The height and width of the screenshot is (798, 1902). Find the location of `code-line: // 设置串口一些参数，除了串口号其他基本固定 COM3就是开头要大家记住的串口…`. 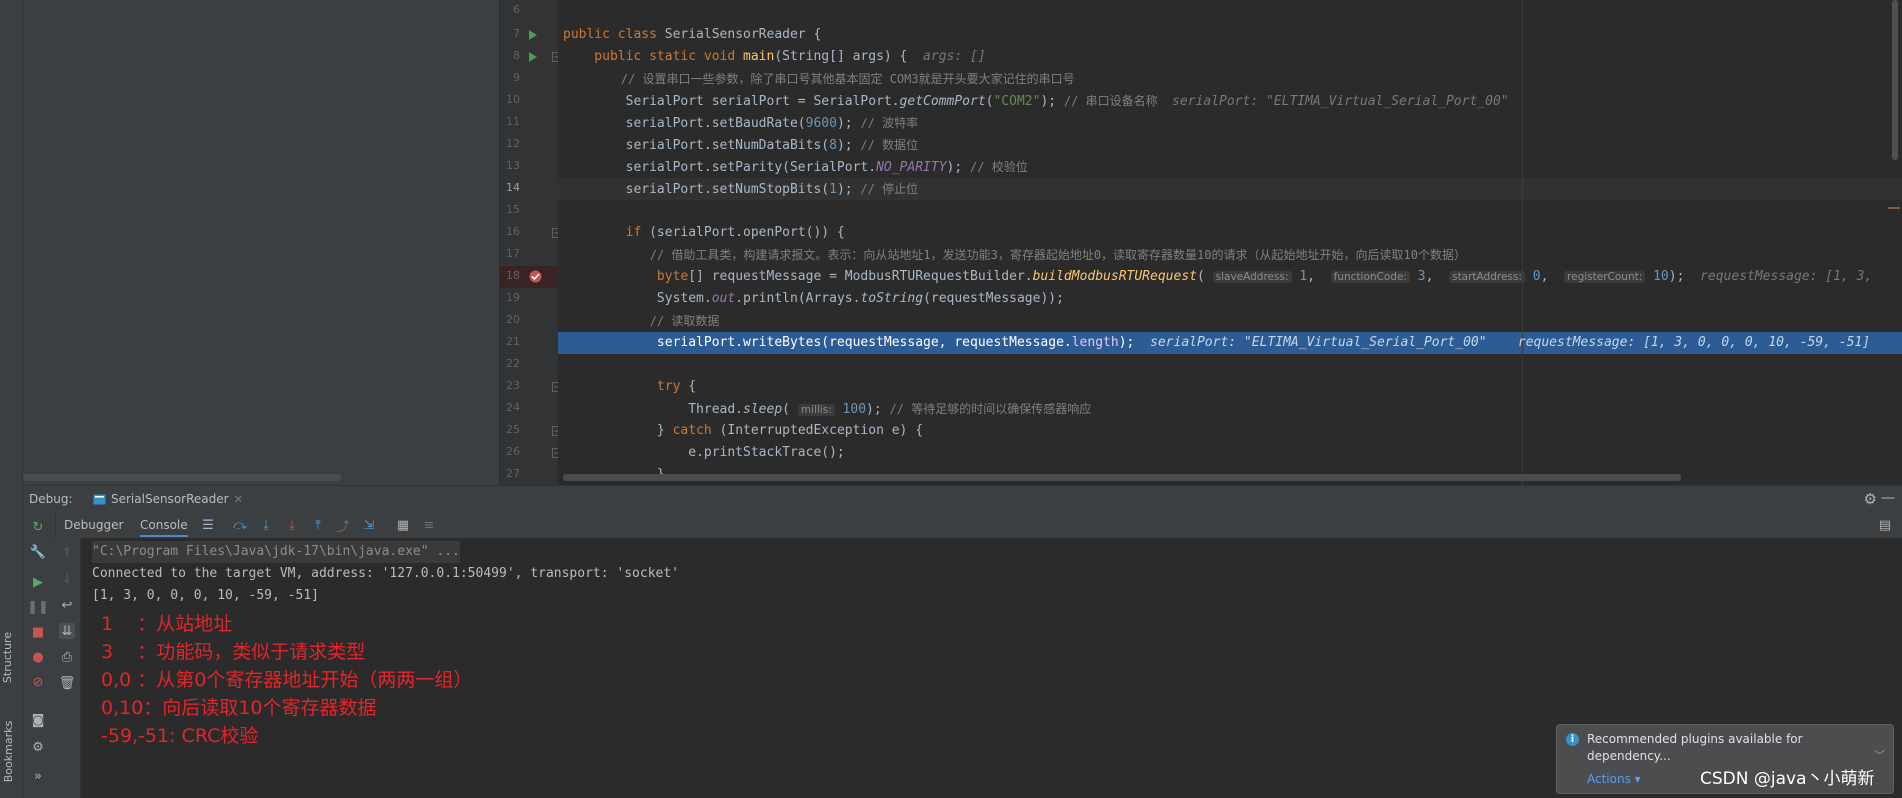

code-line: // 设置串口一些参数，除了串口号其他基本固定 COM3就是开头要大家记住的串口… is located at coordinates (819, 79).